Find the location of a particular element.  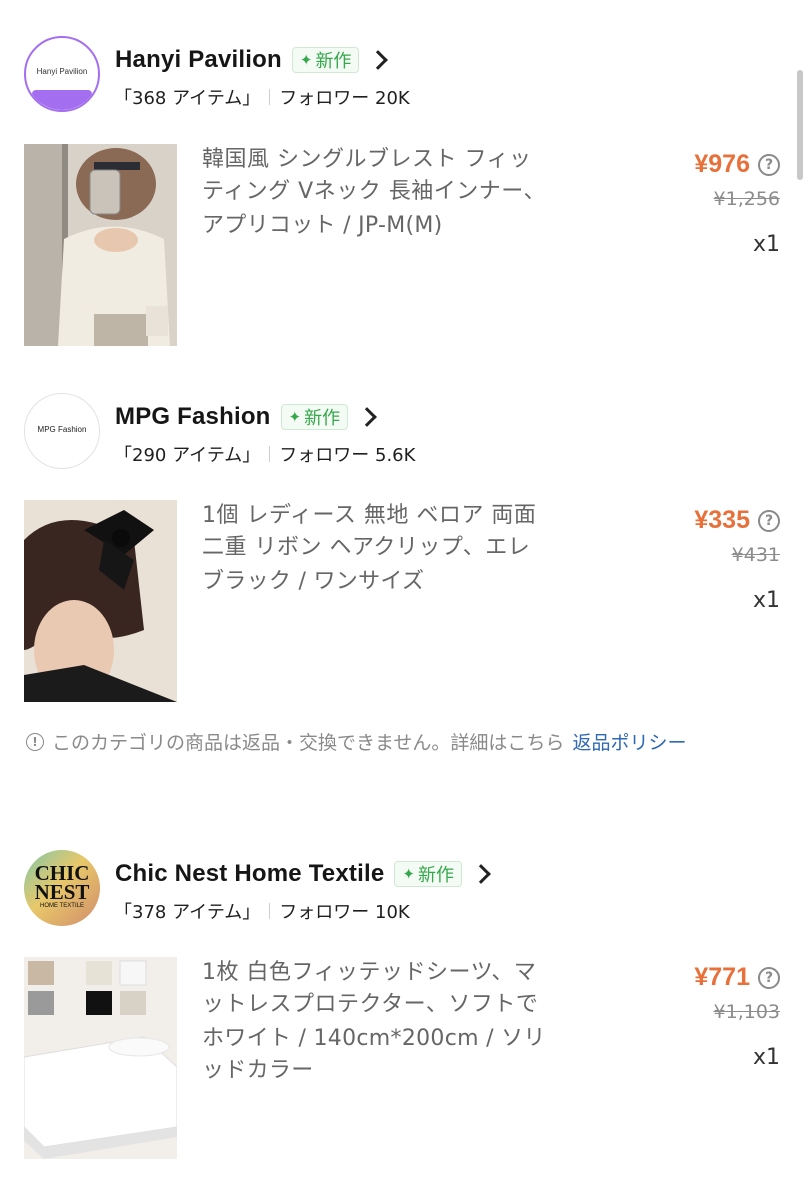

follower-count: フォロワー 20K is located at coordinates (344, 98).